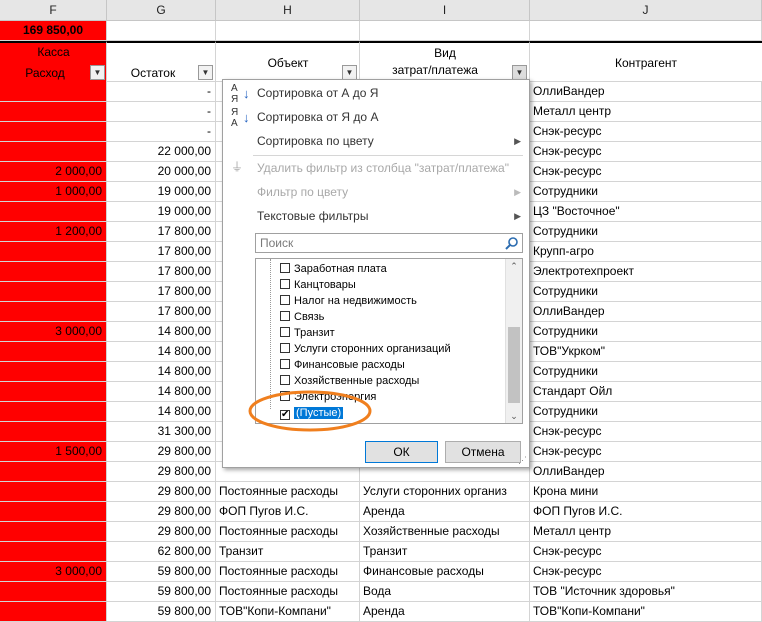  I want to click on cell-j: ЦЗ "Восточное", so click(646, 212).